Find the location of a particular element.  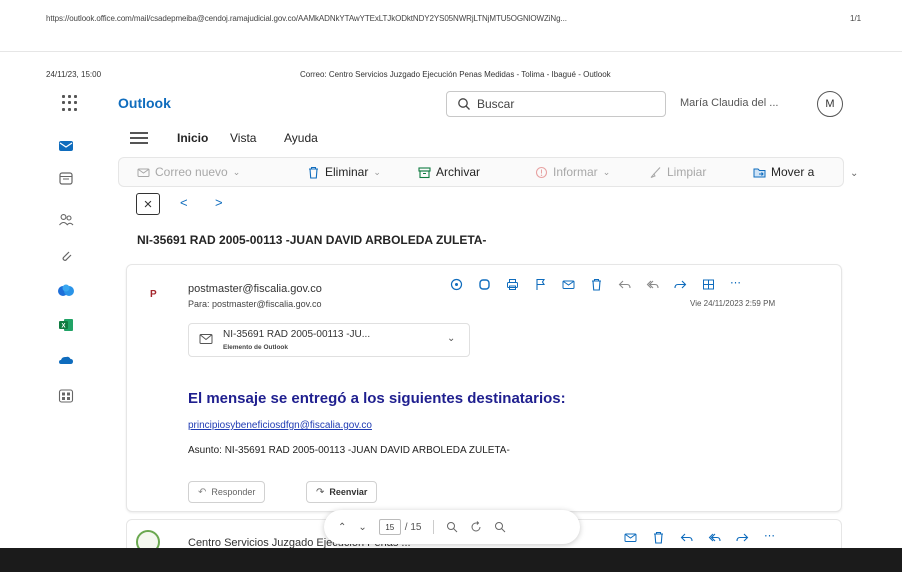

warning-icon is located at coordinates (541, 172).